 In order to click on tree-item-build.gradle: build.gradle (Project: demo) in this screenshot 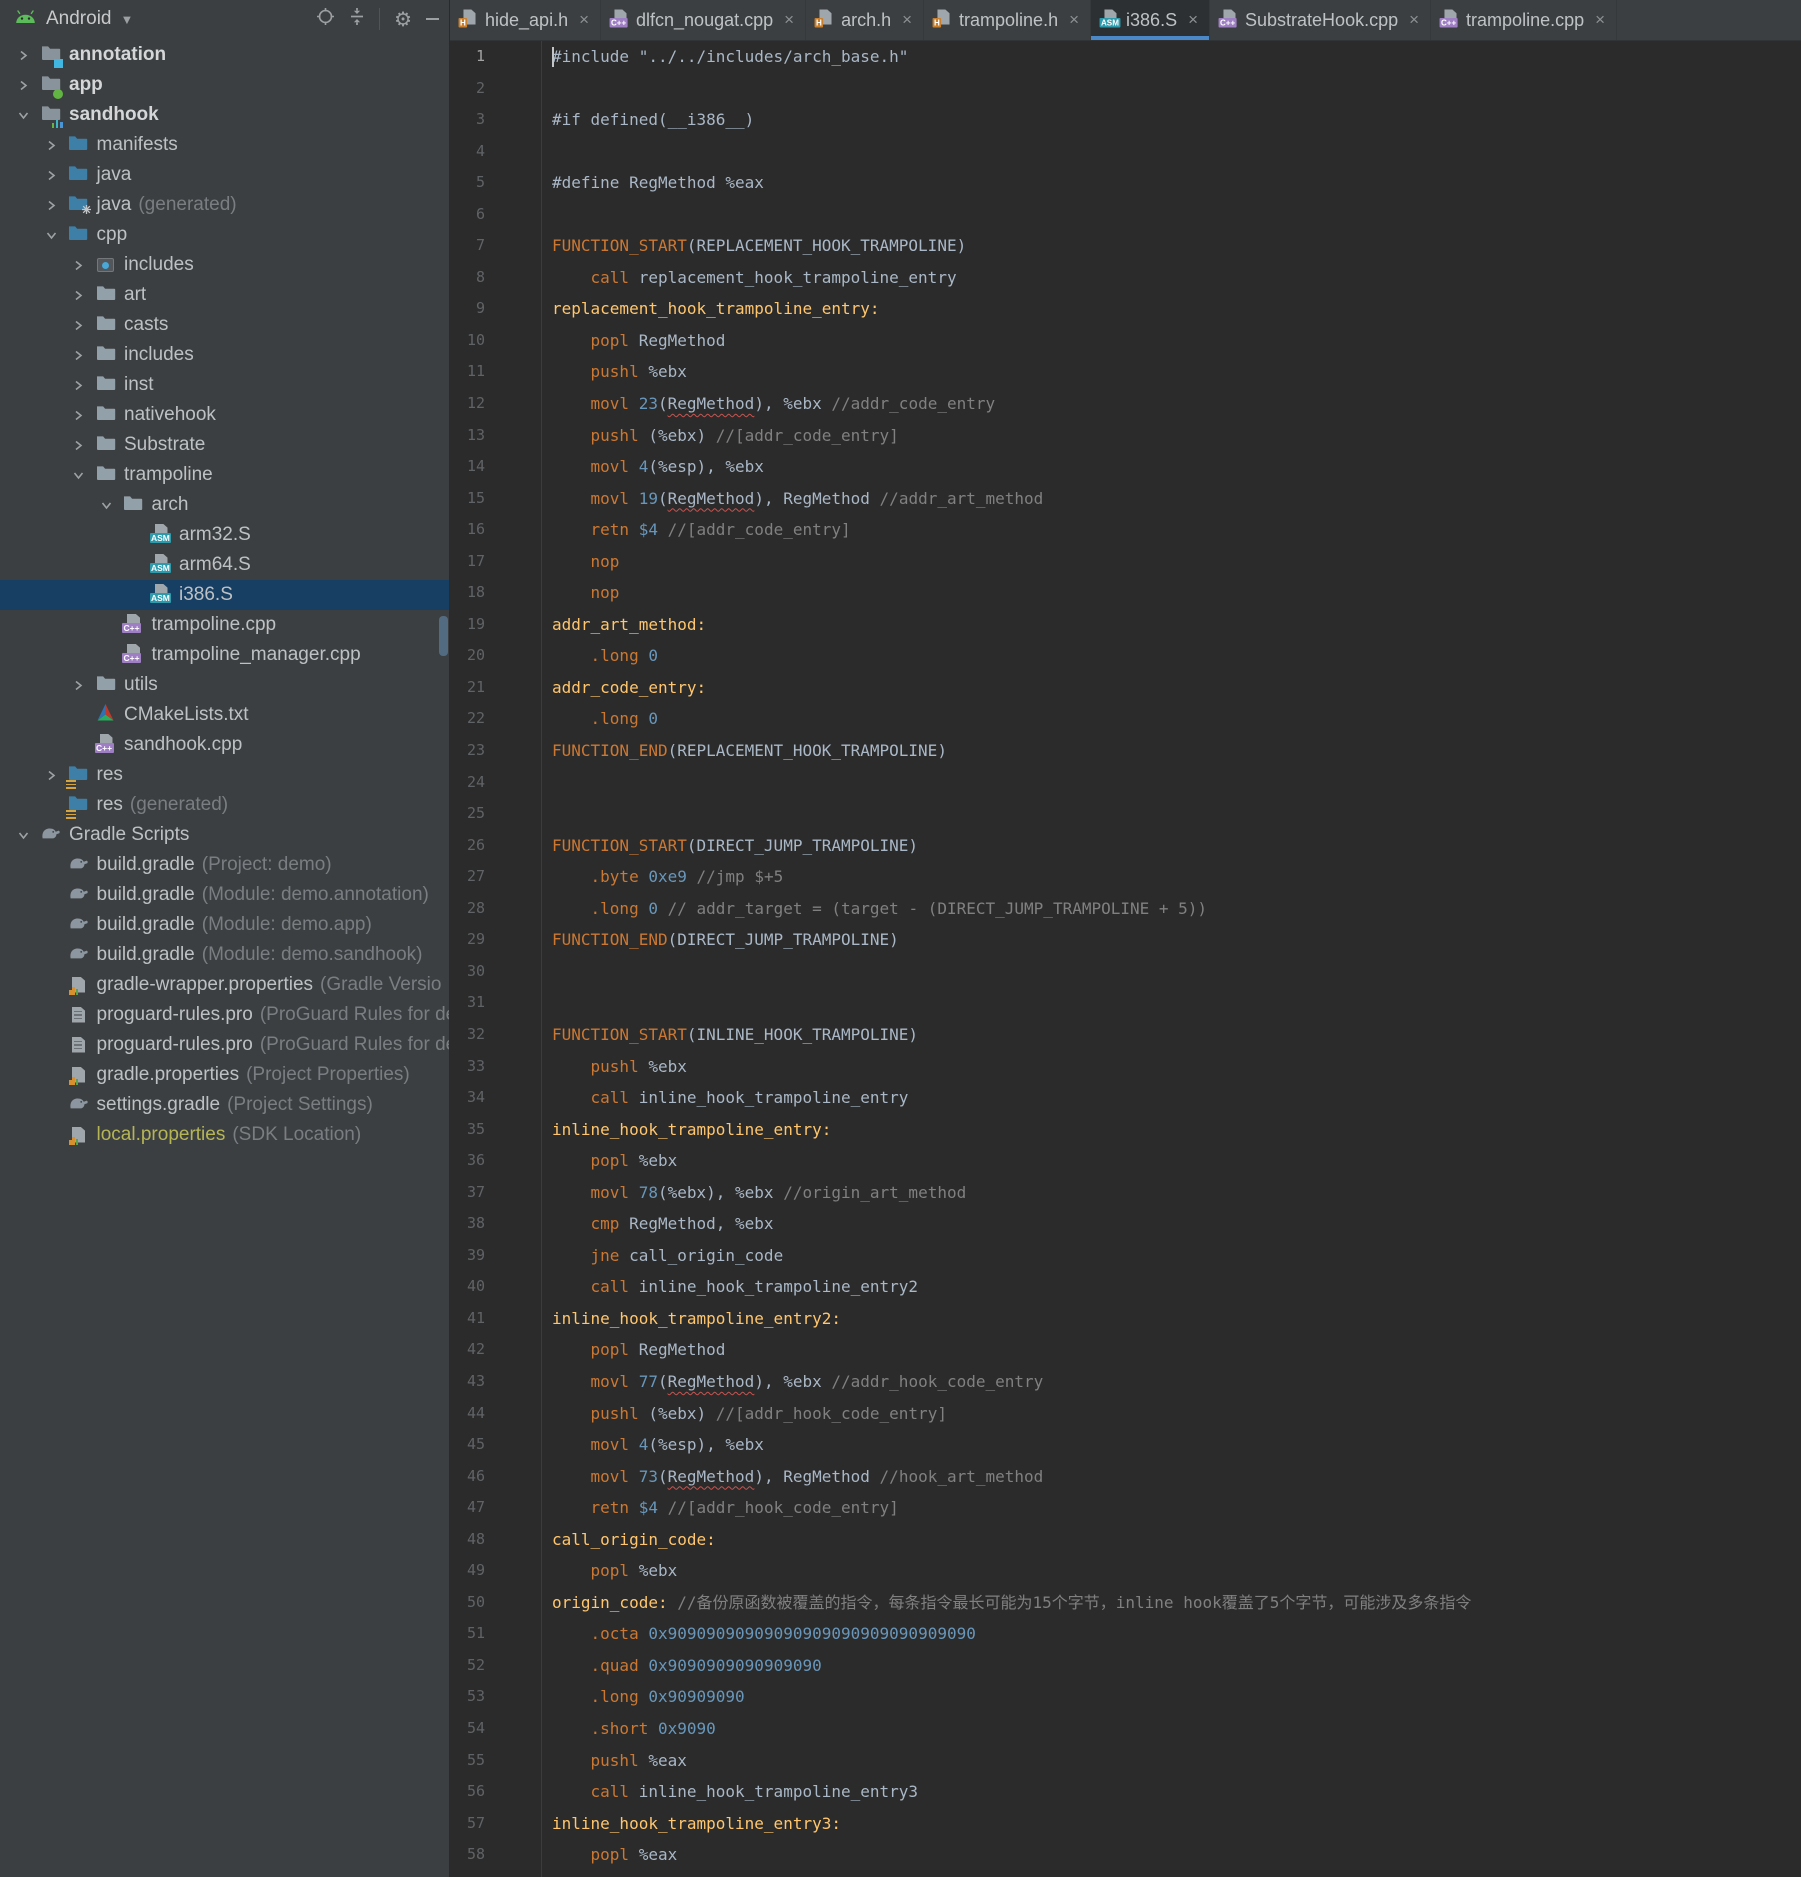, I will do `click(224, 865)`.